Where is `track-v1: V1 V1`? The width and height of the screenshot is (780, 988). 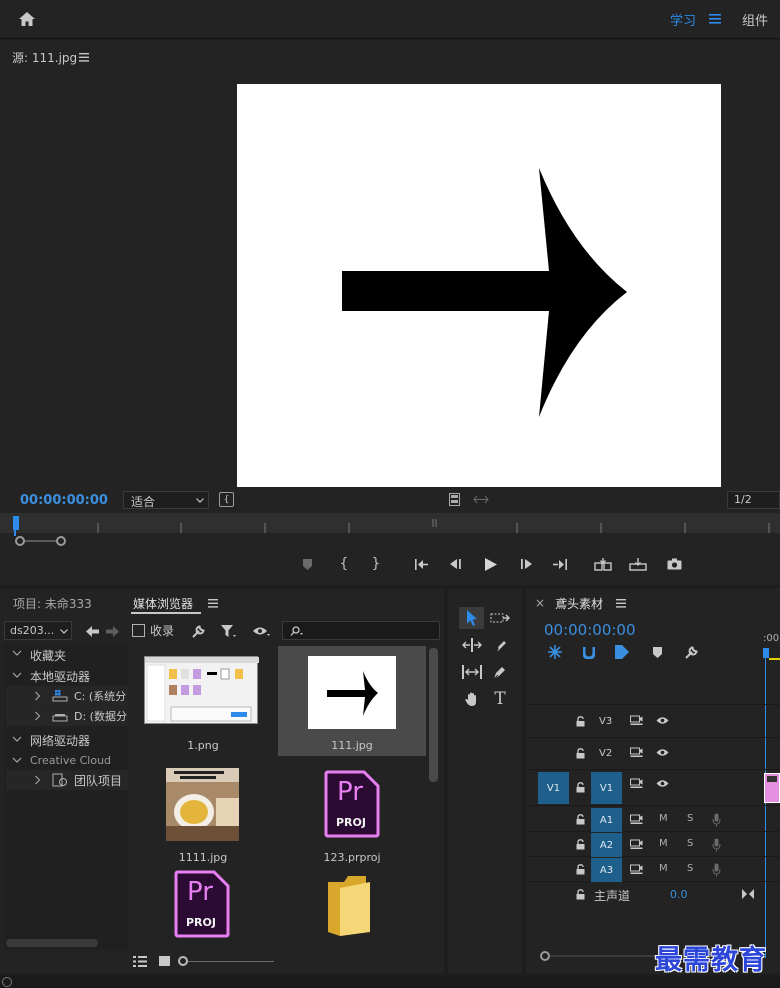
track-v1: V1 V1 is located at coordinates (653, 788).